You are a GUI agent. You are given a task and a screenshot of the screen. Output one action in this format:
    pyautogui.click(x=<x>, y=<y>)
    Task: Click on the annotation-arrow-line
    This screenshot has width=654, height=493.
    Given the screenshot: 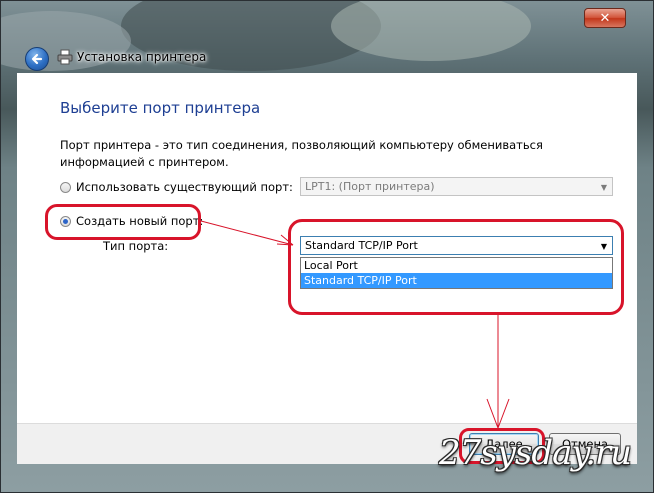 What is the action you would take?
    pyautogui.click(x=247, y=233)
    